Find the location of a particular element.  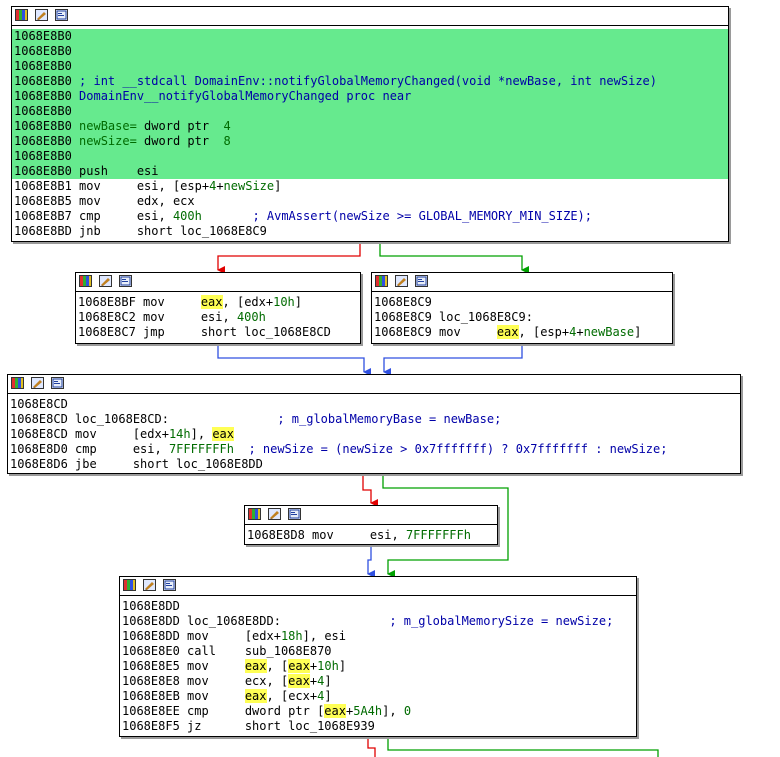

code-token: 1068E8EE cmp dword ptr [ is located at coordinates (223, 711).